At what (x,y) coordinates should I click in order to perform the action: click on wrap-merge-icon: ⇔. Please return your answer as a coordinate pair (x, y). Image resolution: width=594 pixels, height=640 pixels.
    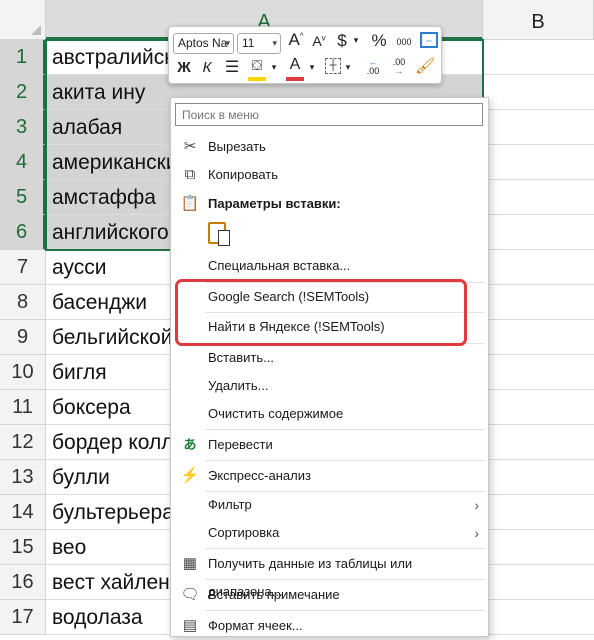
    Looking at the image, I should click on (429, 40).